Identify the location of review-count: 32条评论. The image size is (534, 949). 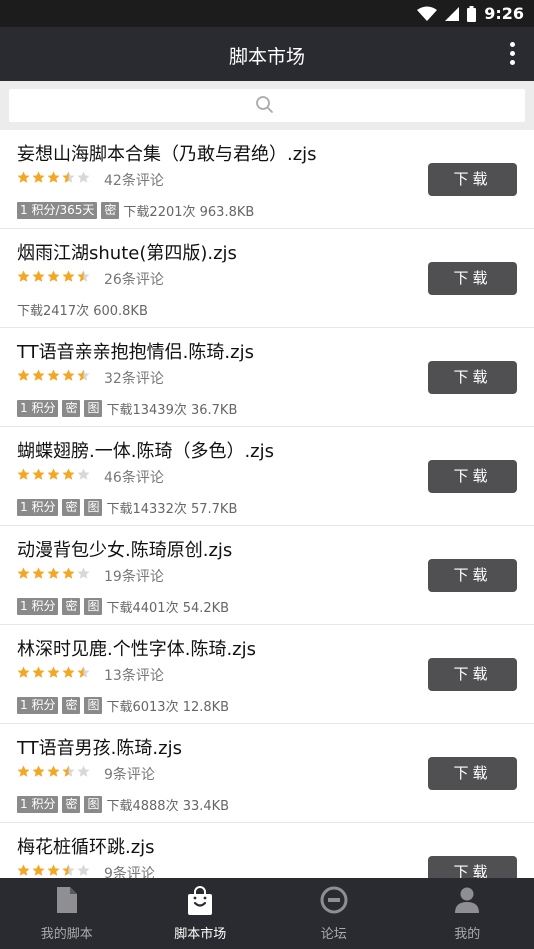
(134, 378).